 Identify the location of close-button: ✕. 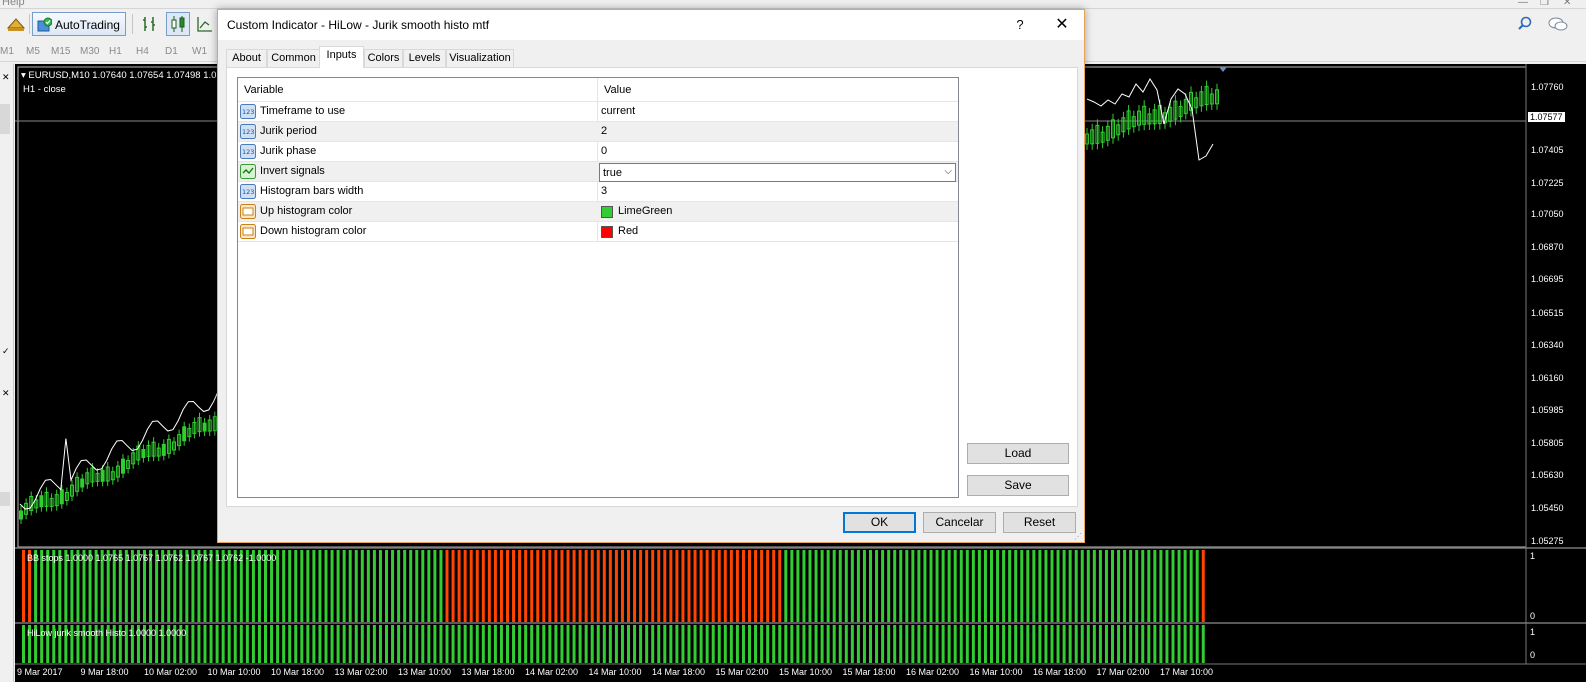
(1062, 25).